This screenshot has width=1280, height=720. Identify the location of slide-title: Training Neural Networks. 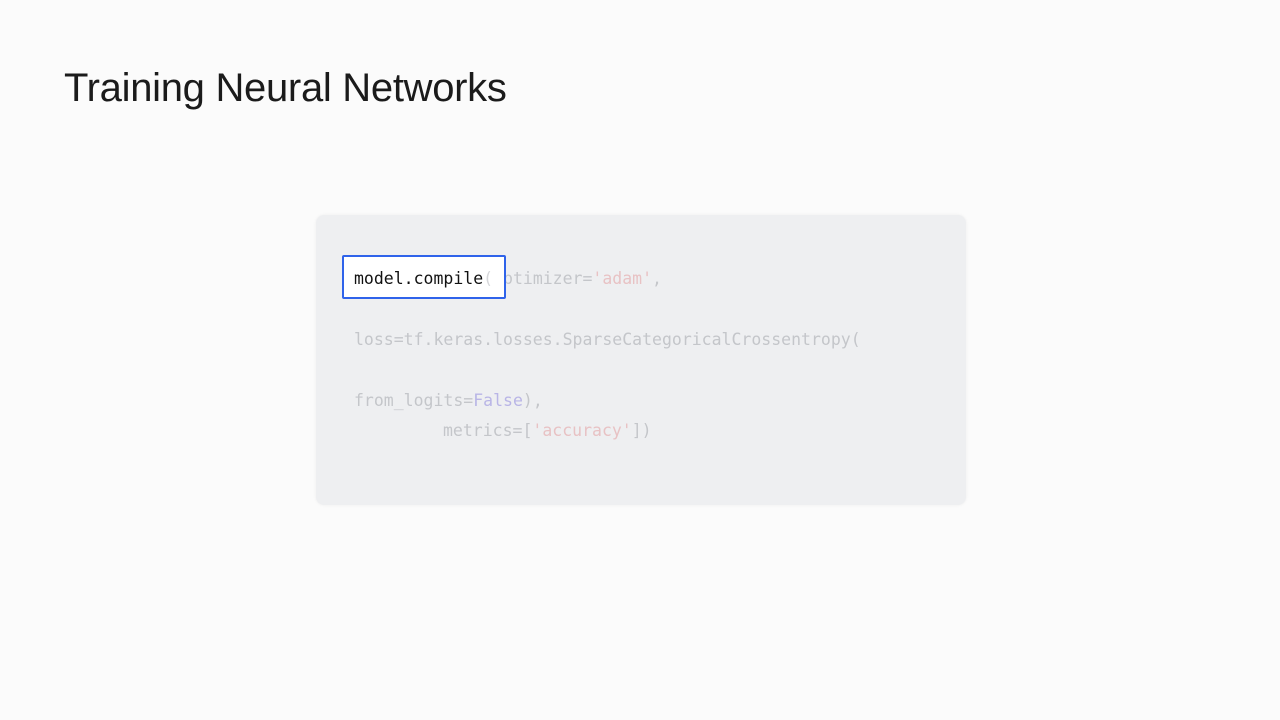
(285, 88).